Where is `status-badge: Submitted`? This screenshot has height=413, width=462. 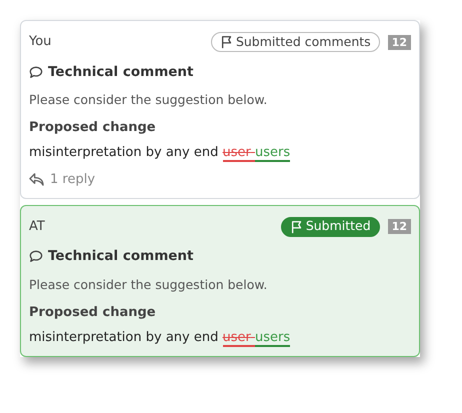
status-badge: Submitted is located at coordinates (330, 226).